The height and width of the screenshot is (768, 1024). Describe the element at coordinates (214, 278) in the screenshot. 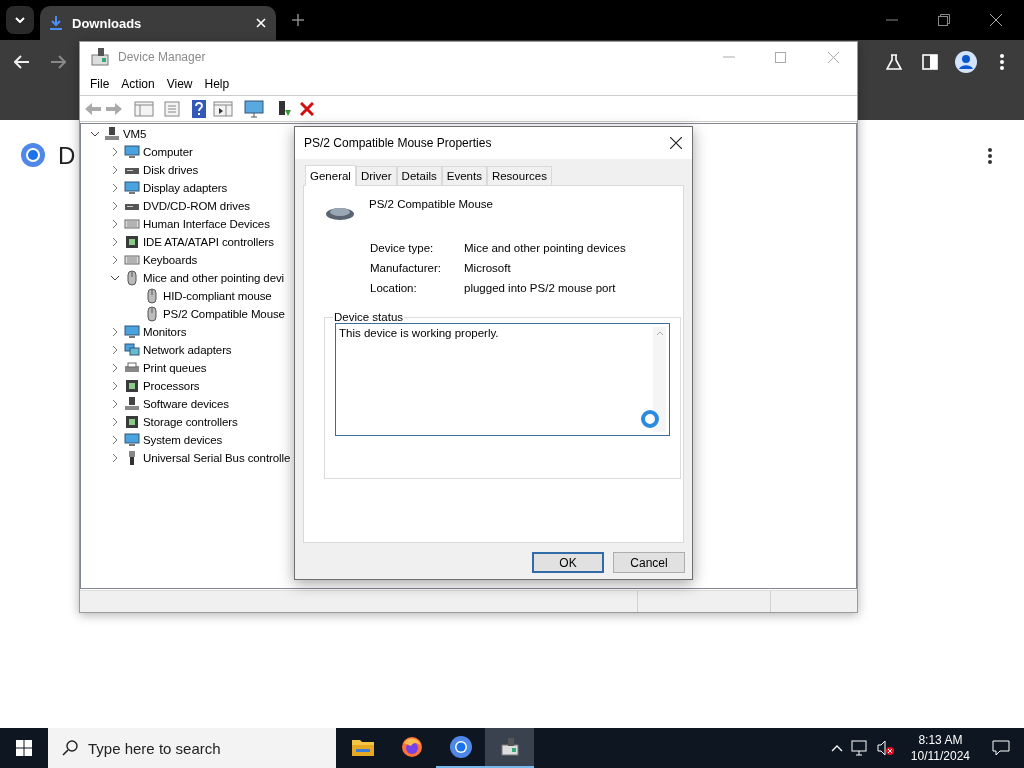

I see `tree-item: Mice and other pointing devi` at that location.